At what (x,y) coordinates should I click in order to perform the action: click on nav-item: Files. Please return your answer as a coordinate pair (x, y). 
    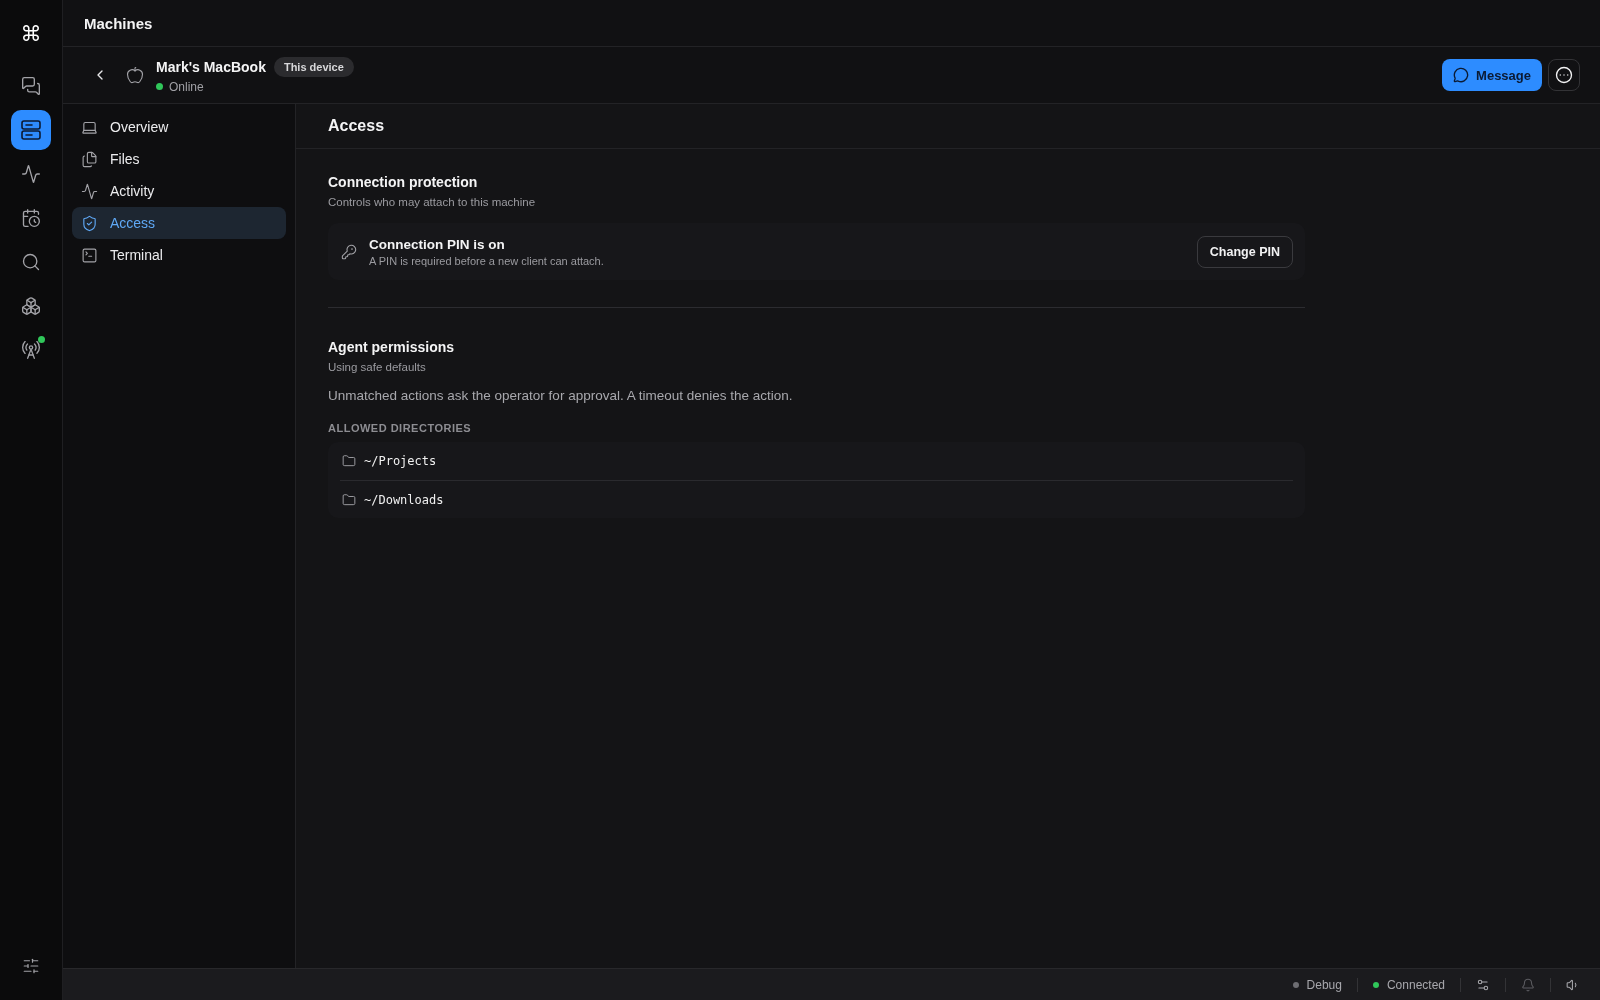
    Looking at the image, I should click on (179, 159).